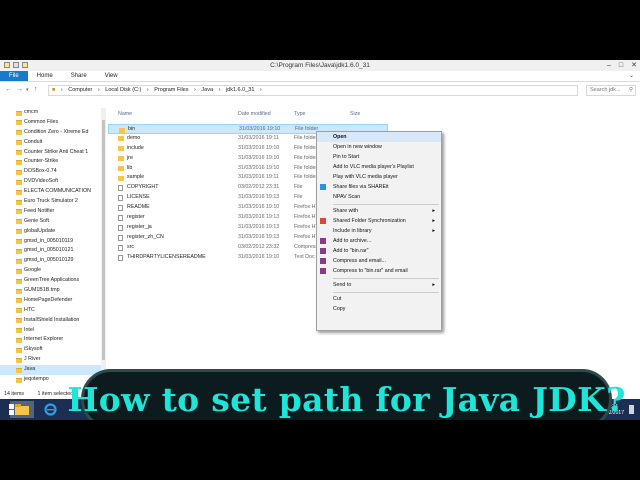  Describe the element at coordinates (53, 331) in the screenshot. I see `sidebar-item: Intel` at that location.